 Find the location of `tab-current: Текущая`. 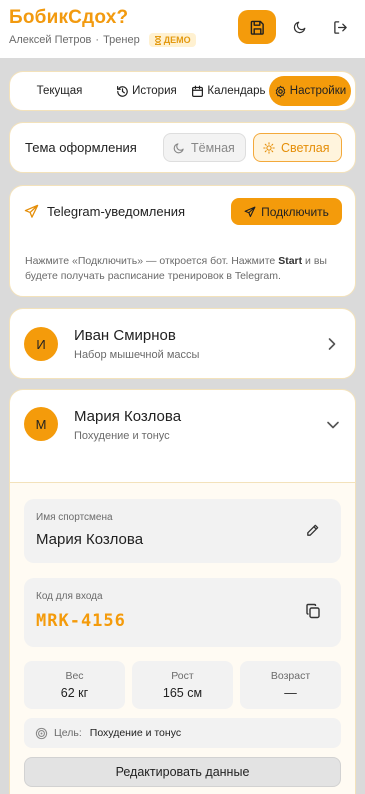

tab-current: Текущая is located at coordinates (59, 91).